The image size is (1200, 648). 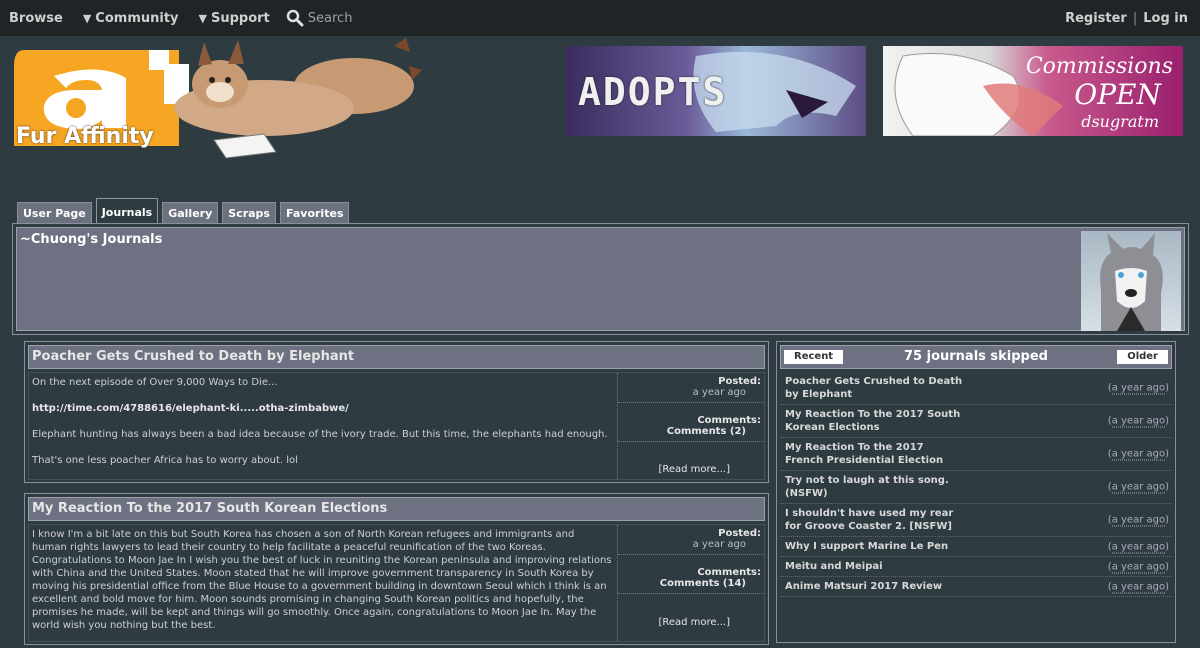 I want to click on banner-commissions-line3: dsugratm, so click(x=1120, y=121).